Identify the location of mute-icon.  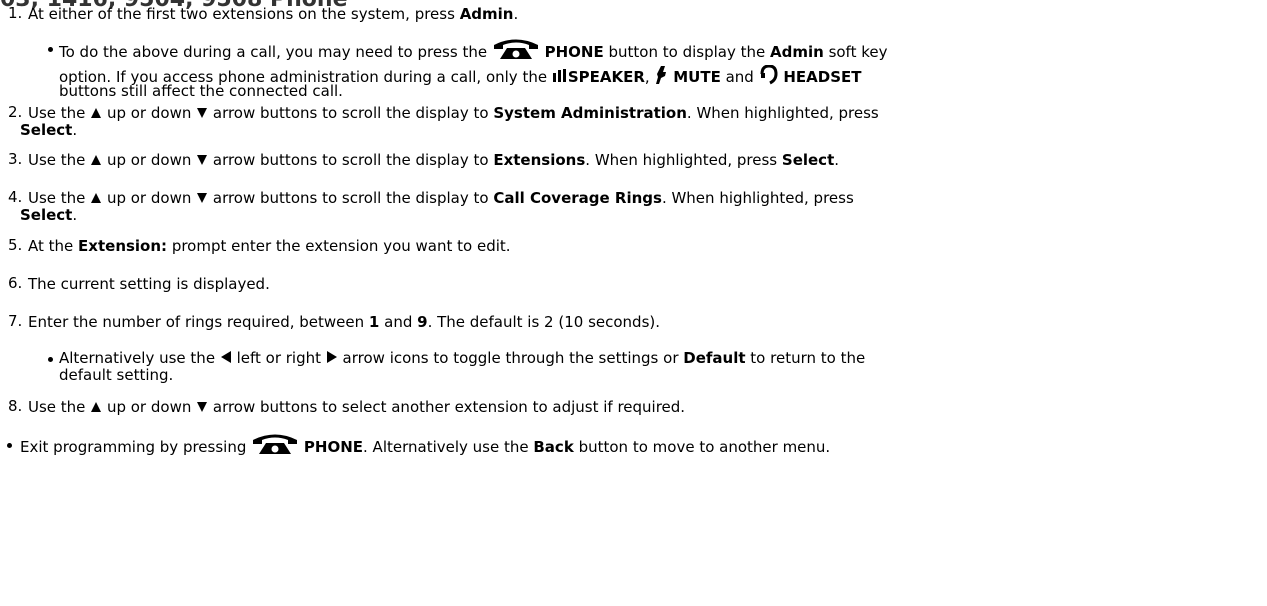
(661, 75).